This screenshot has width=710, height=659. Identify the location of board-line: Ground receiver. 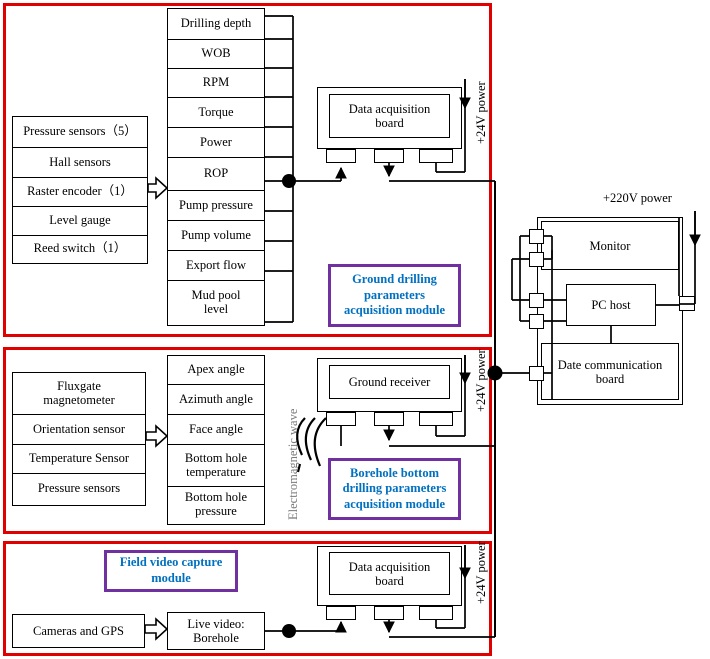
(389, 382).